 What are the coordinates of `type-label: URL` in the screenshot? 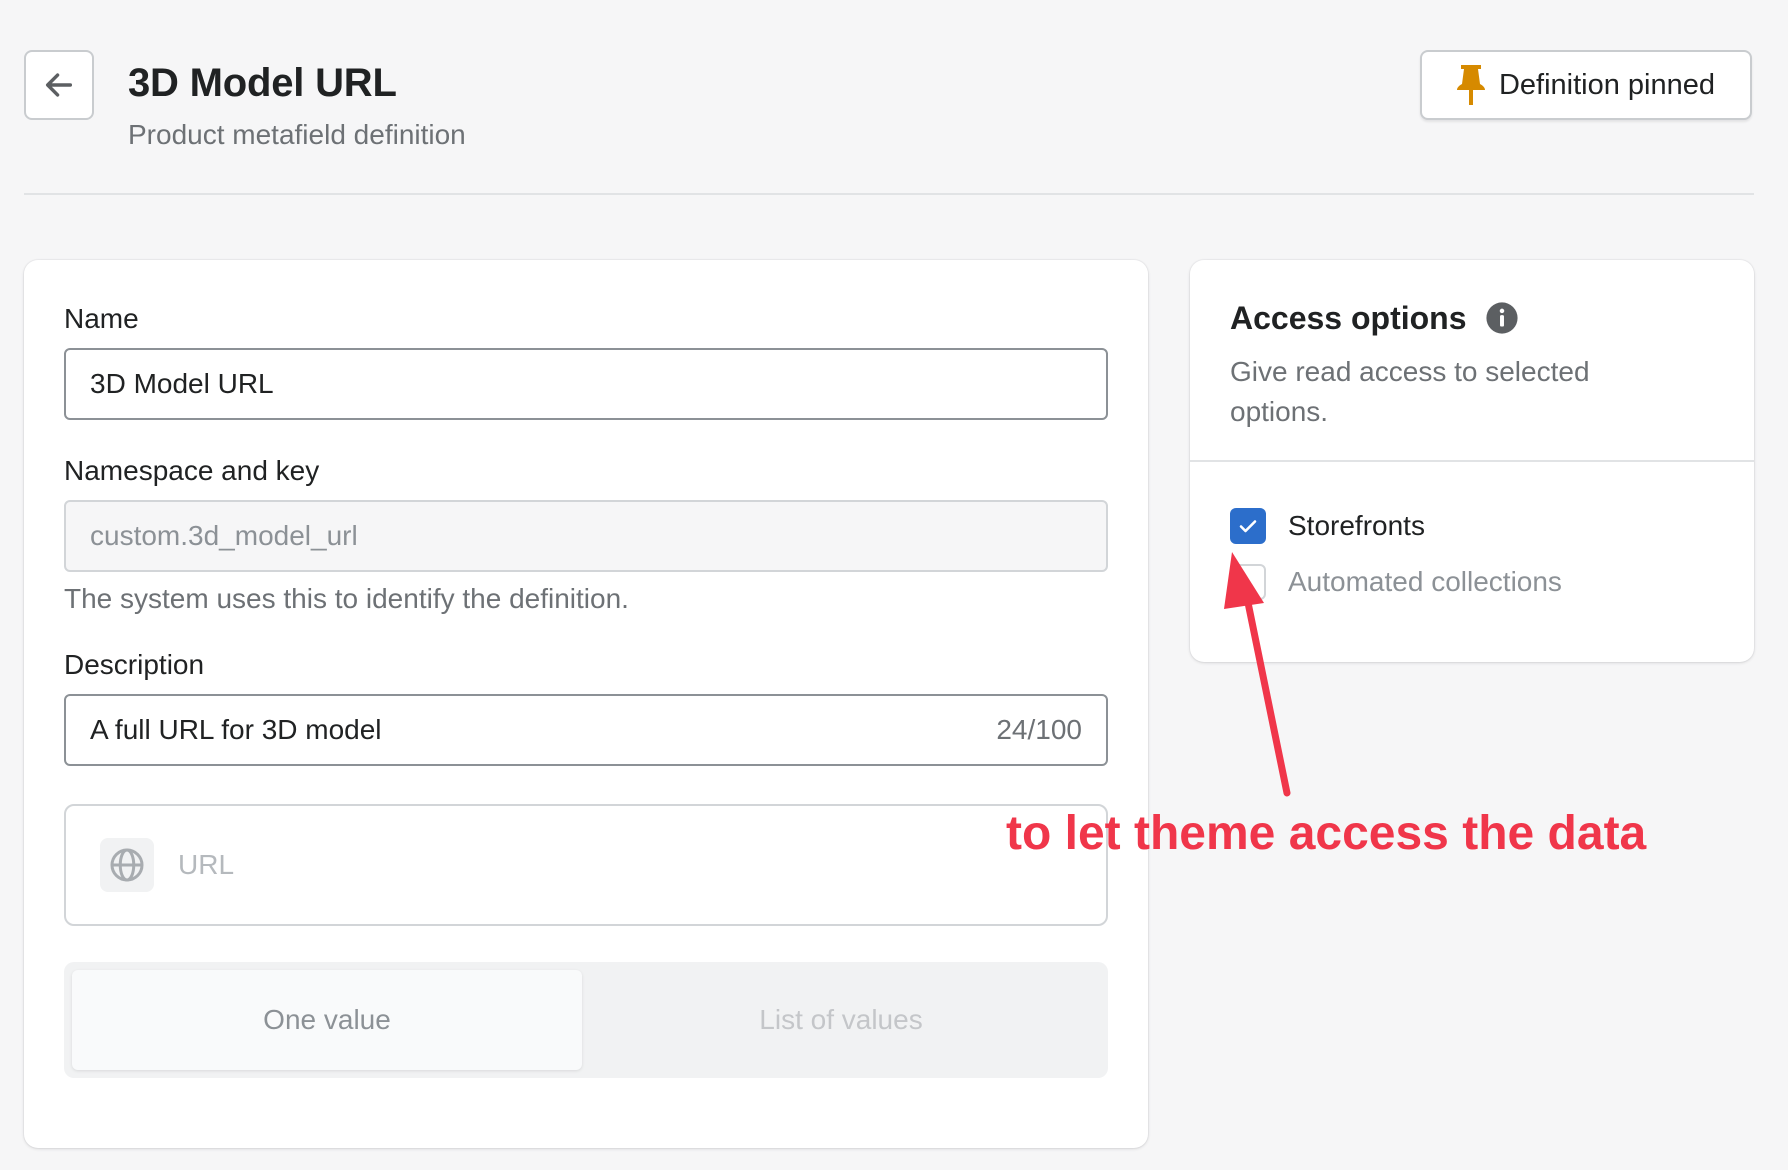 It's located at (206, 864).